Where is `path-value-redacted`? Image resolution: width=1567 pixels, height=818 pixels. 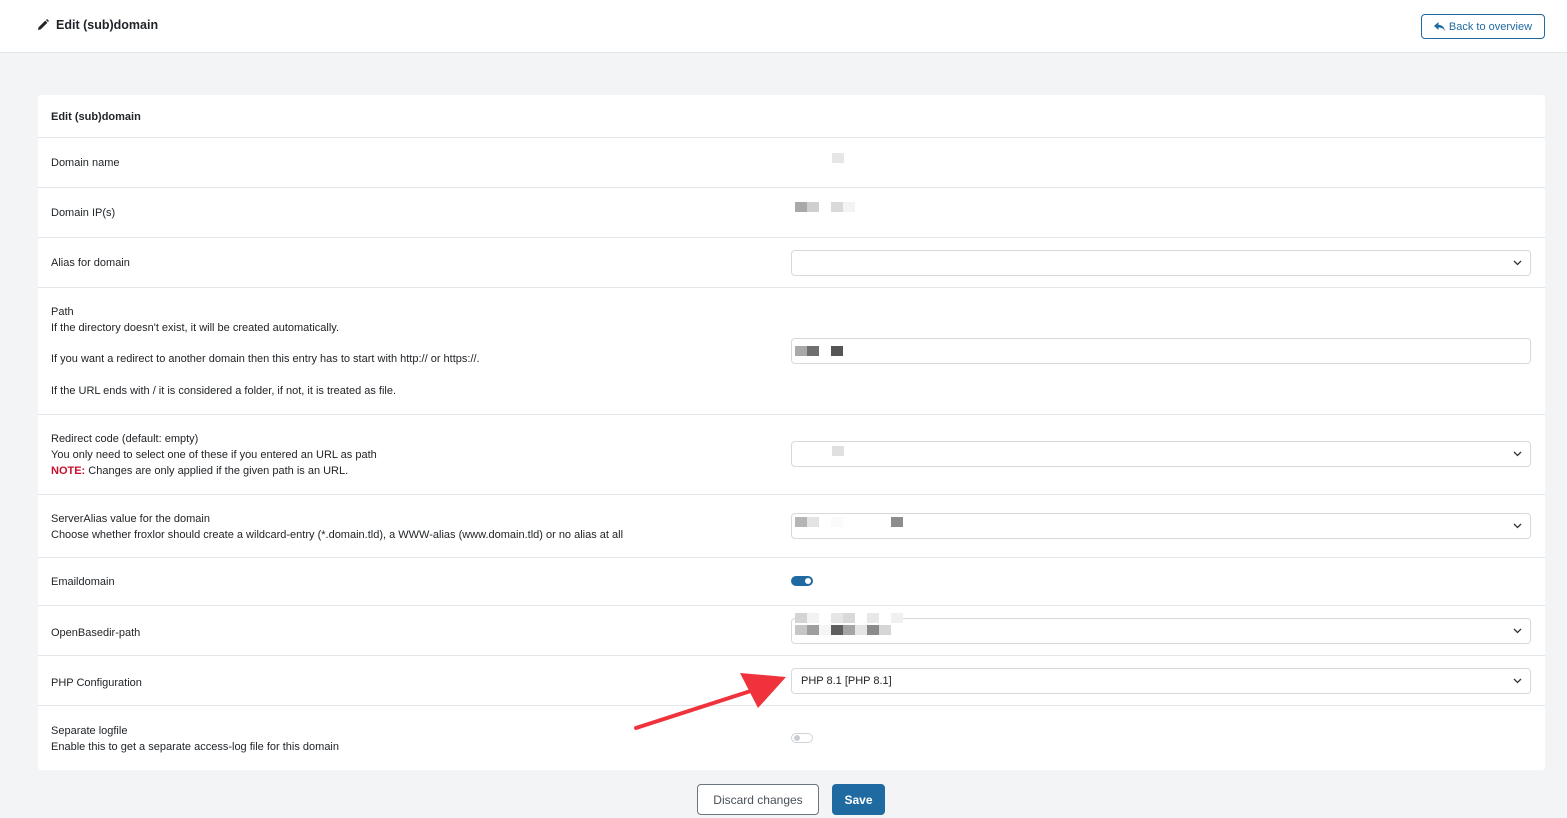 path-value-redacted is located at coordinates (819, 351).